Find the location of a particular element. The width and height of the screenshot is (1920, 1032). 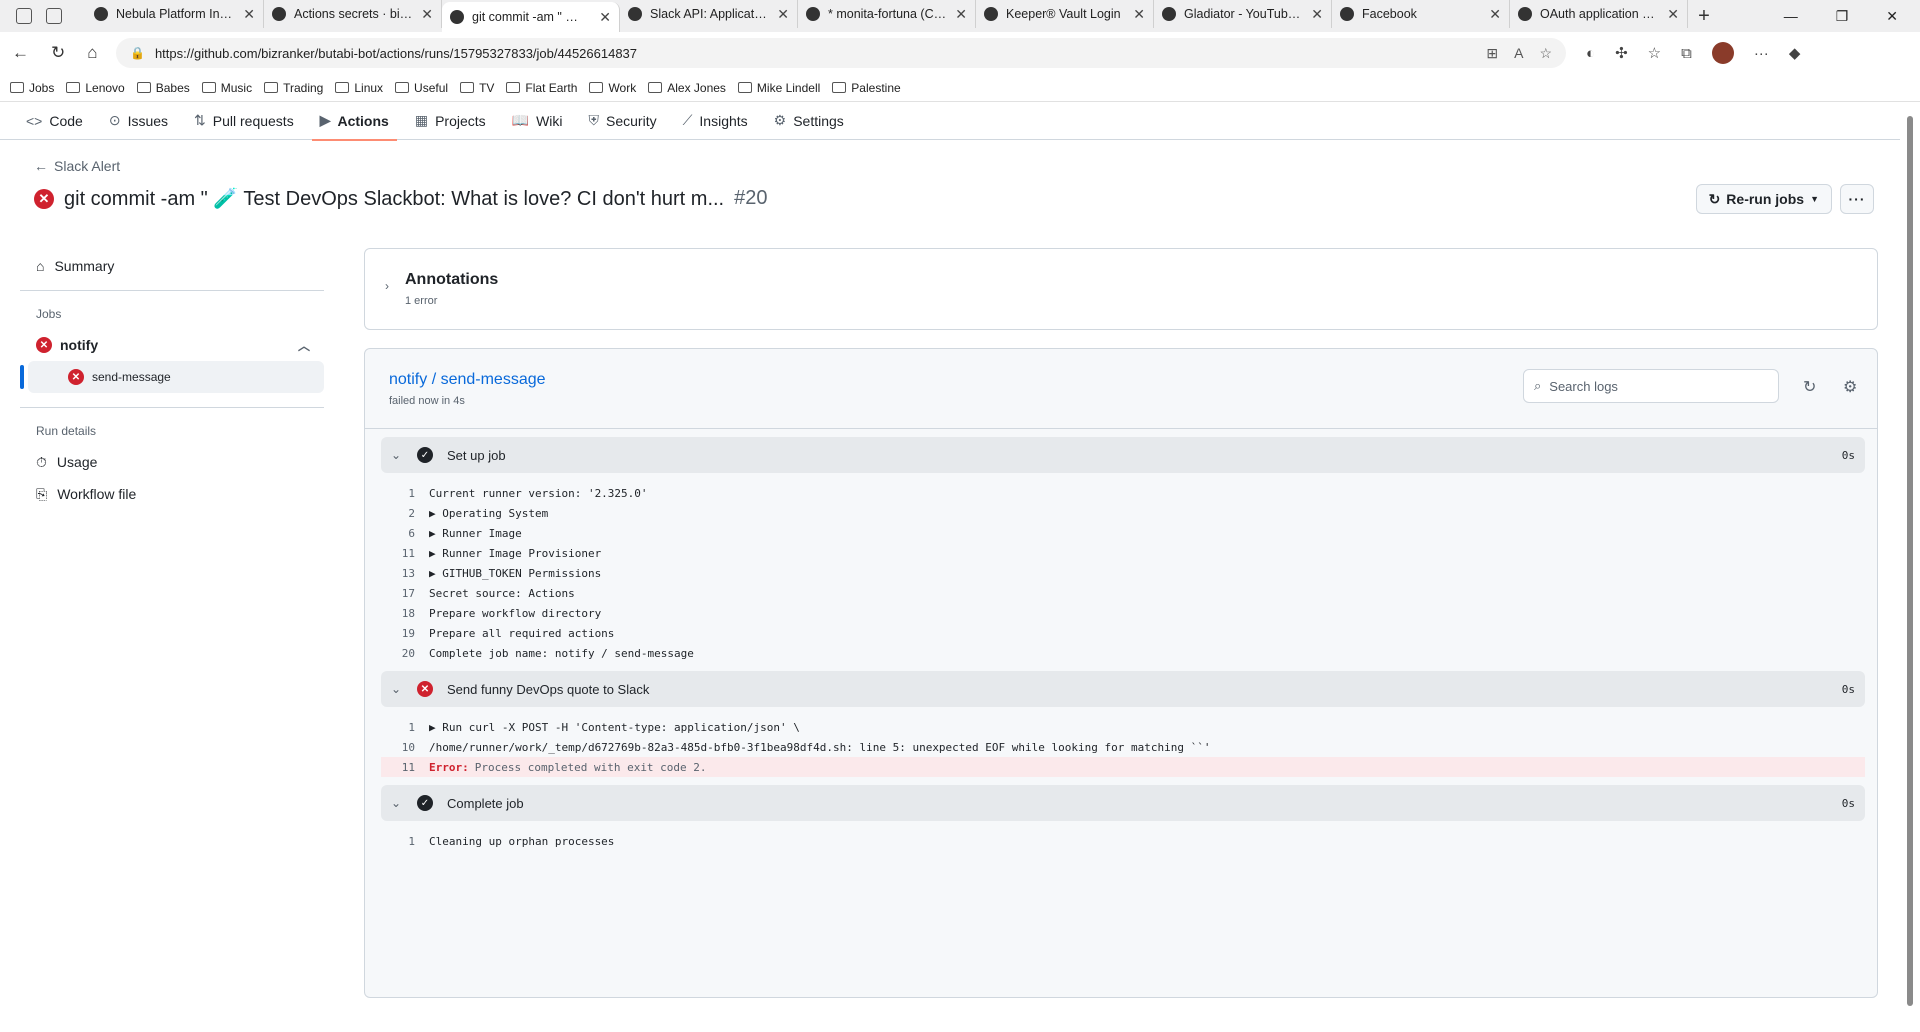

log-step-header: ⌄ ✕ Send funny DevOps quote to Slack 0s is located at coordinates (1123, 689).